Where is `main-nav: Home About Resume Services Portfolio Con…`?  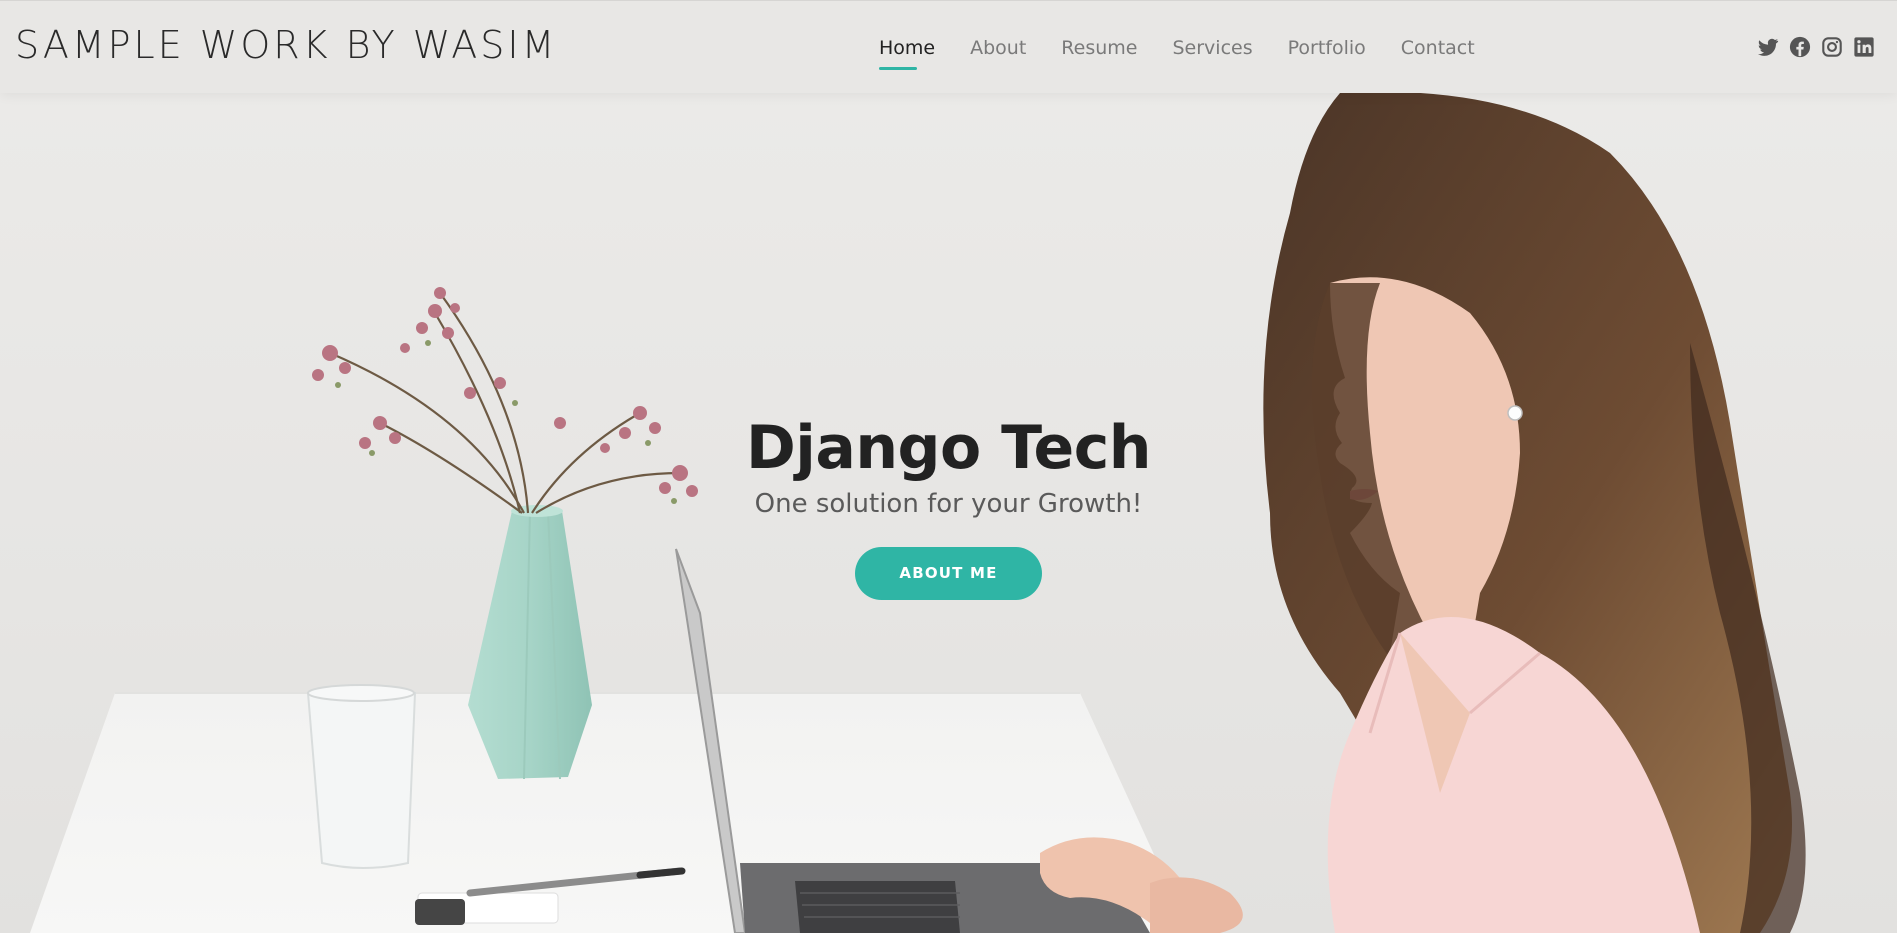
main-nav: Home About Resume Services Portfolio Con… is located at coordinates (1194, 53).